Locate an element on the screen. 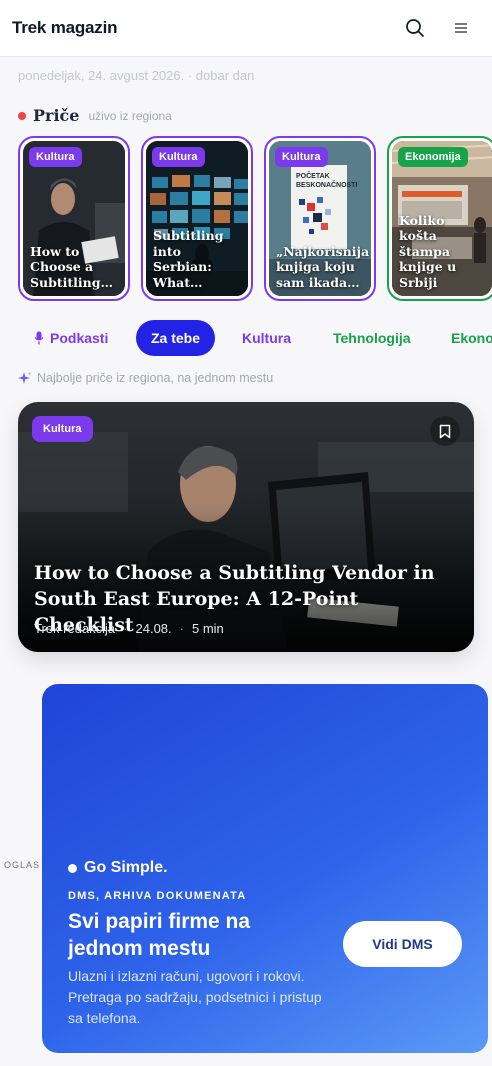 This screenshot has width=492, height=1066. tab-kultura: Kultura is located at coordinates (266, 338).